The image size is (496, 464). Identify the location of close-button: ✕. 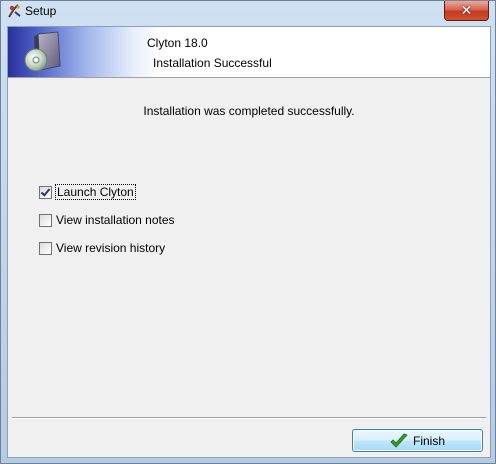
(466, 11).